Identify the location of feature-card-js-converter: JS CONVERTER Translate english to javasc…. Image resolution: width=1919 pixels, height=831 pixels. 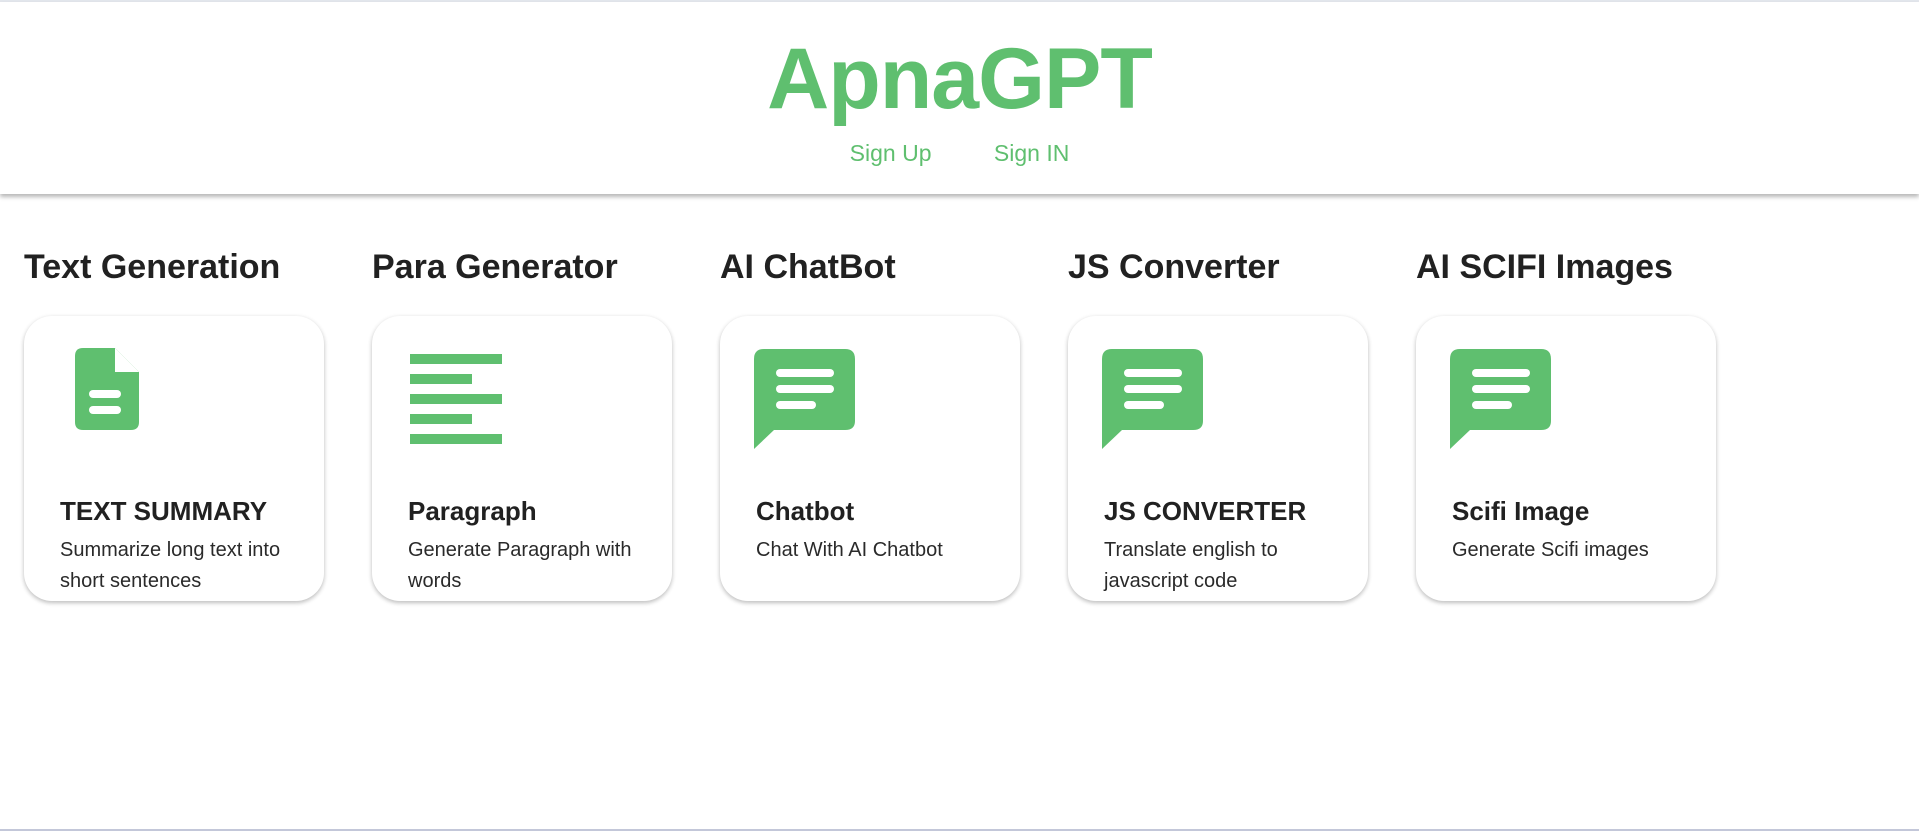
(1218, 458).